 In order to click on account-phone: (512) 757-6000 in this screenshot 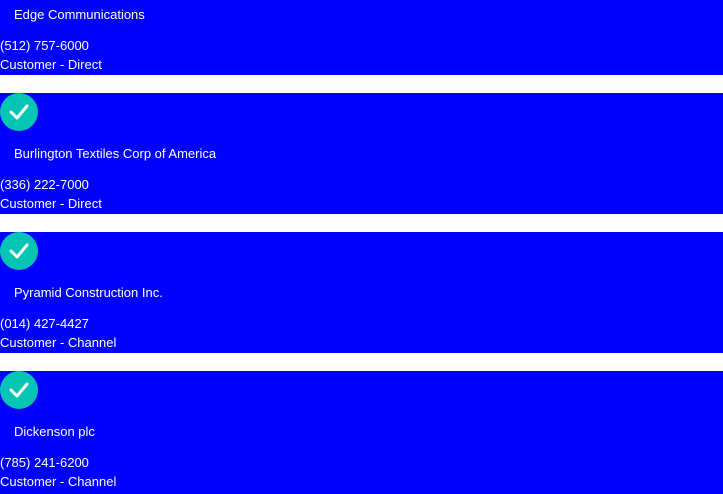, I will do `click(44, 45)`.